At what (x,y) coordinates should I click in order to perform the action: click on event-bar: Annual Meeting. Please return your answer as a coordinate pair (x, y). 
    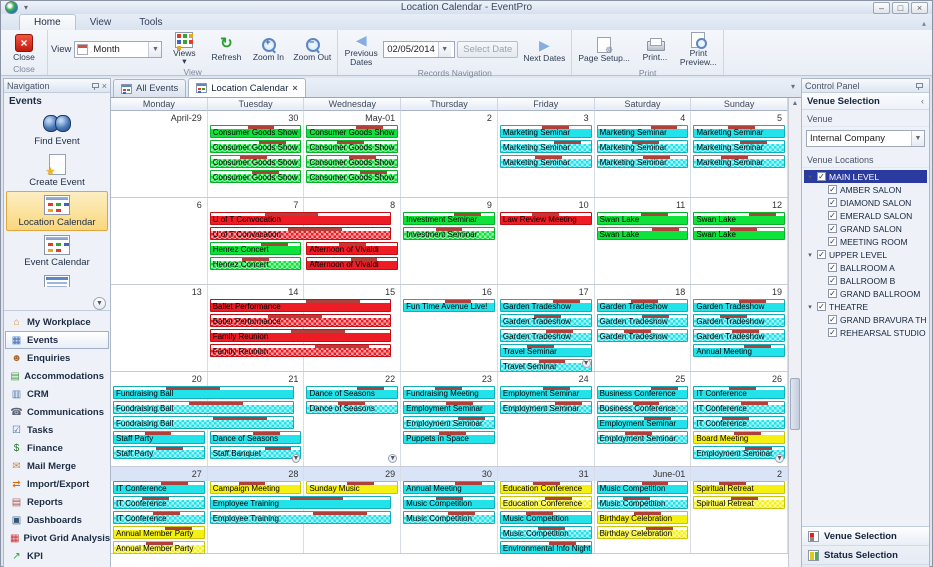
    Looking at the image, I should click on (739, 350).